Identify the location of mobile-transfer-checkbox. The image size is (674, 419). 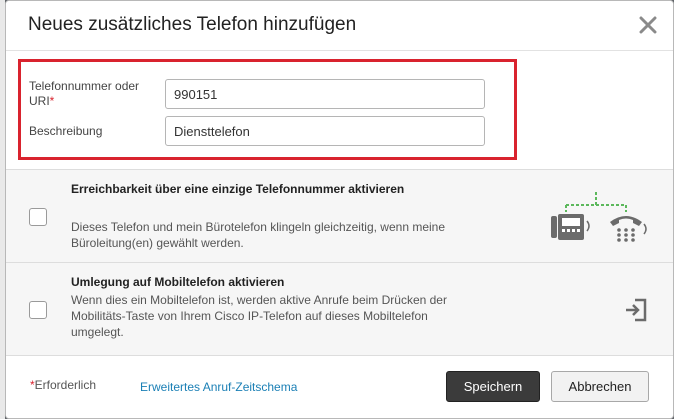
(38, 310).